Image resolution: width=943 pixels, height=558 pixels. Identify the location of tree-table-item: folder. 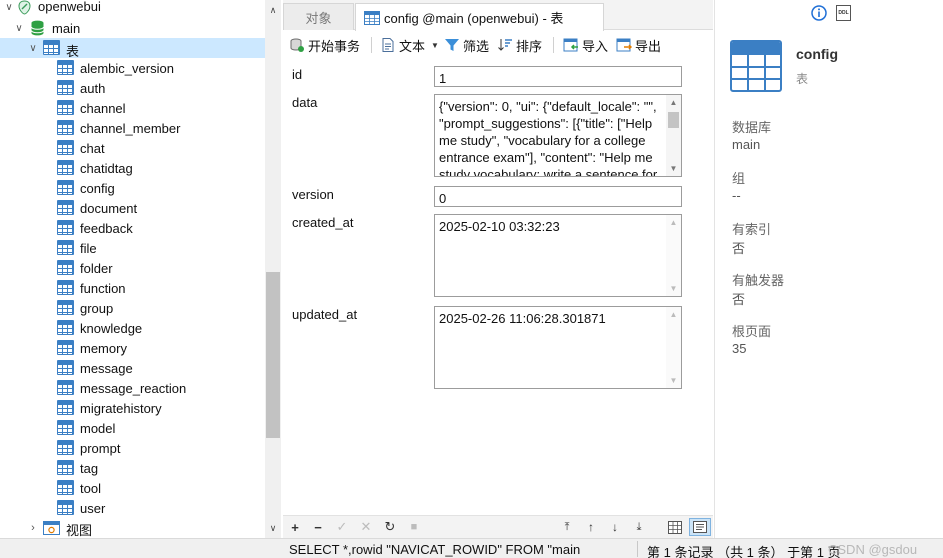
(132, 268).